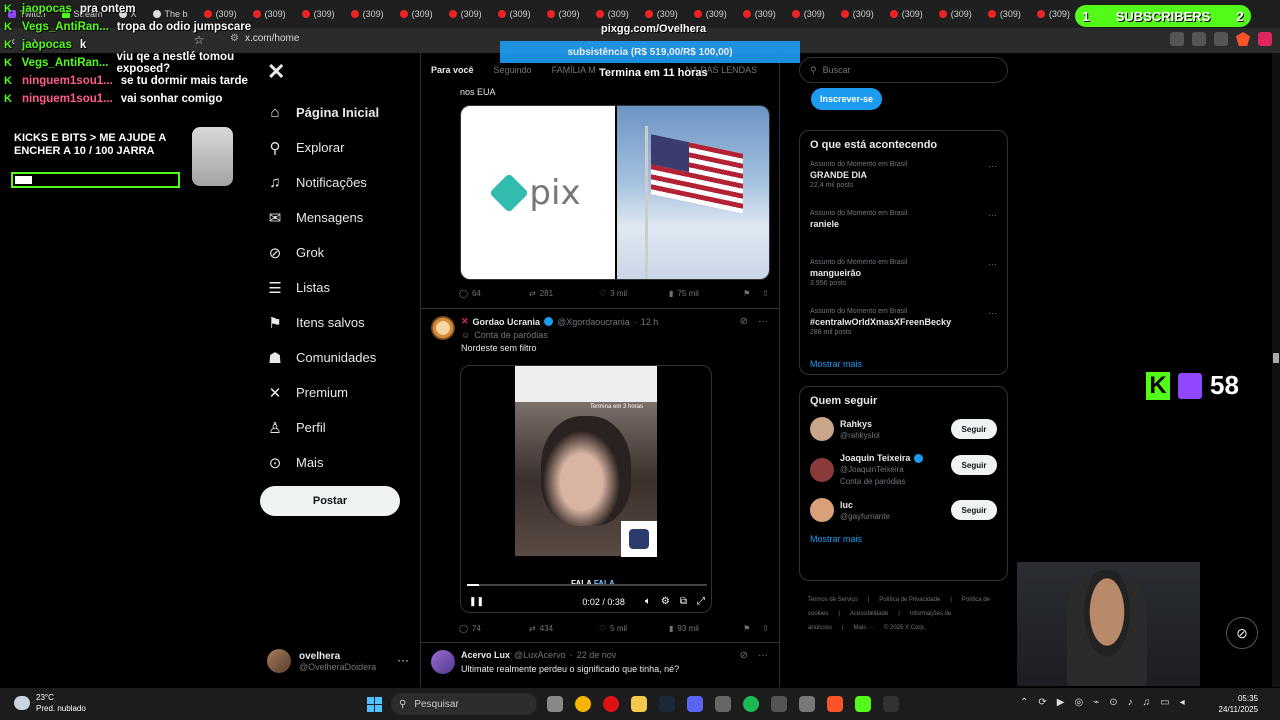 The image size is (1280, 720). Describe the element at coordinates (891, 704) in the screenshot. I see `epic-games-icon` at that location.